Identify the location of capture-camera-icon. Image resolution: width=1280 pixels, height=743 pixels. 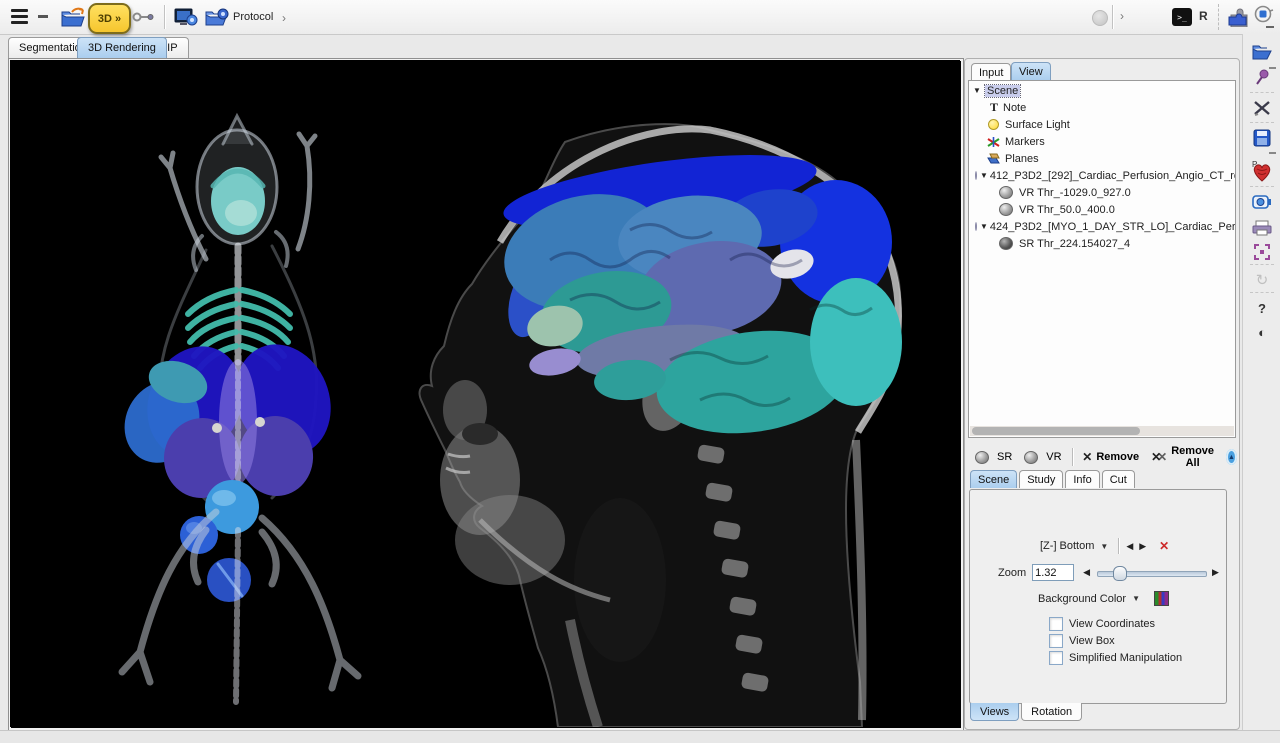
(1261, 202).